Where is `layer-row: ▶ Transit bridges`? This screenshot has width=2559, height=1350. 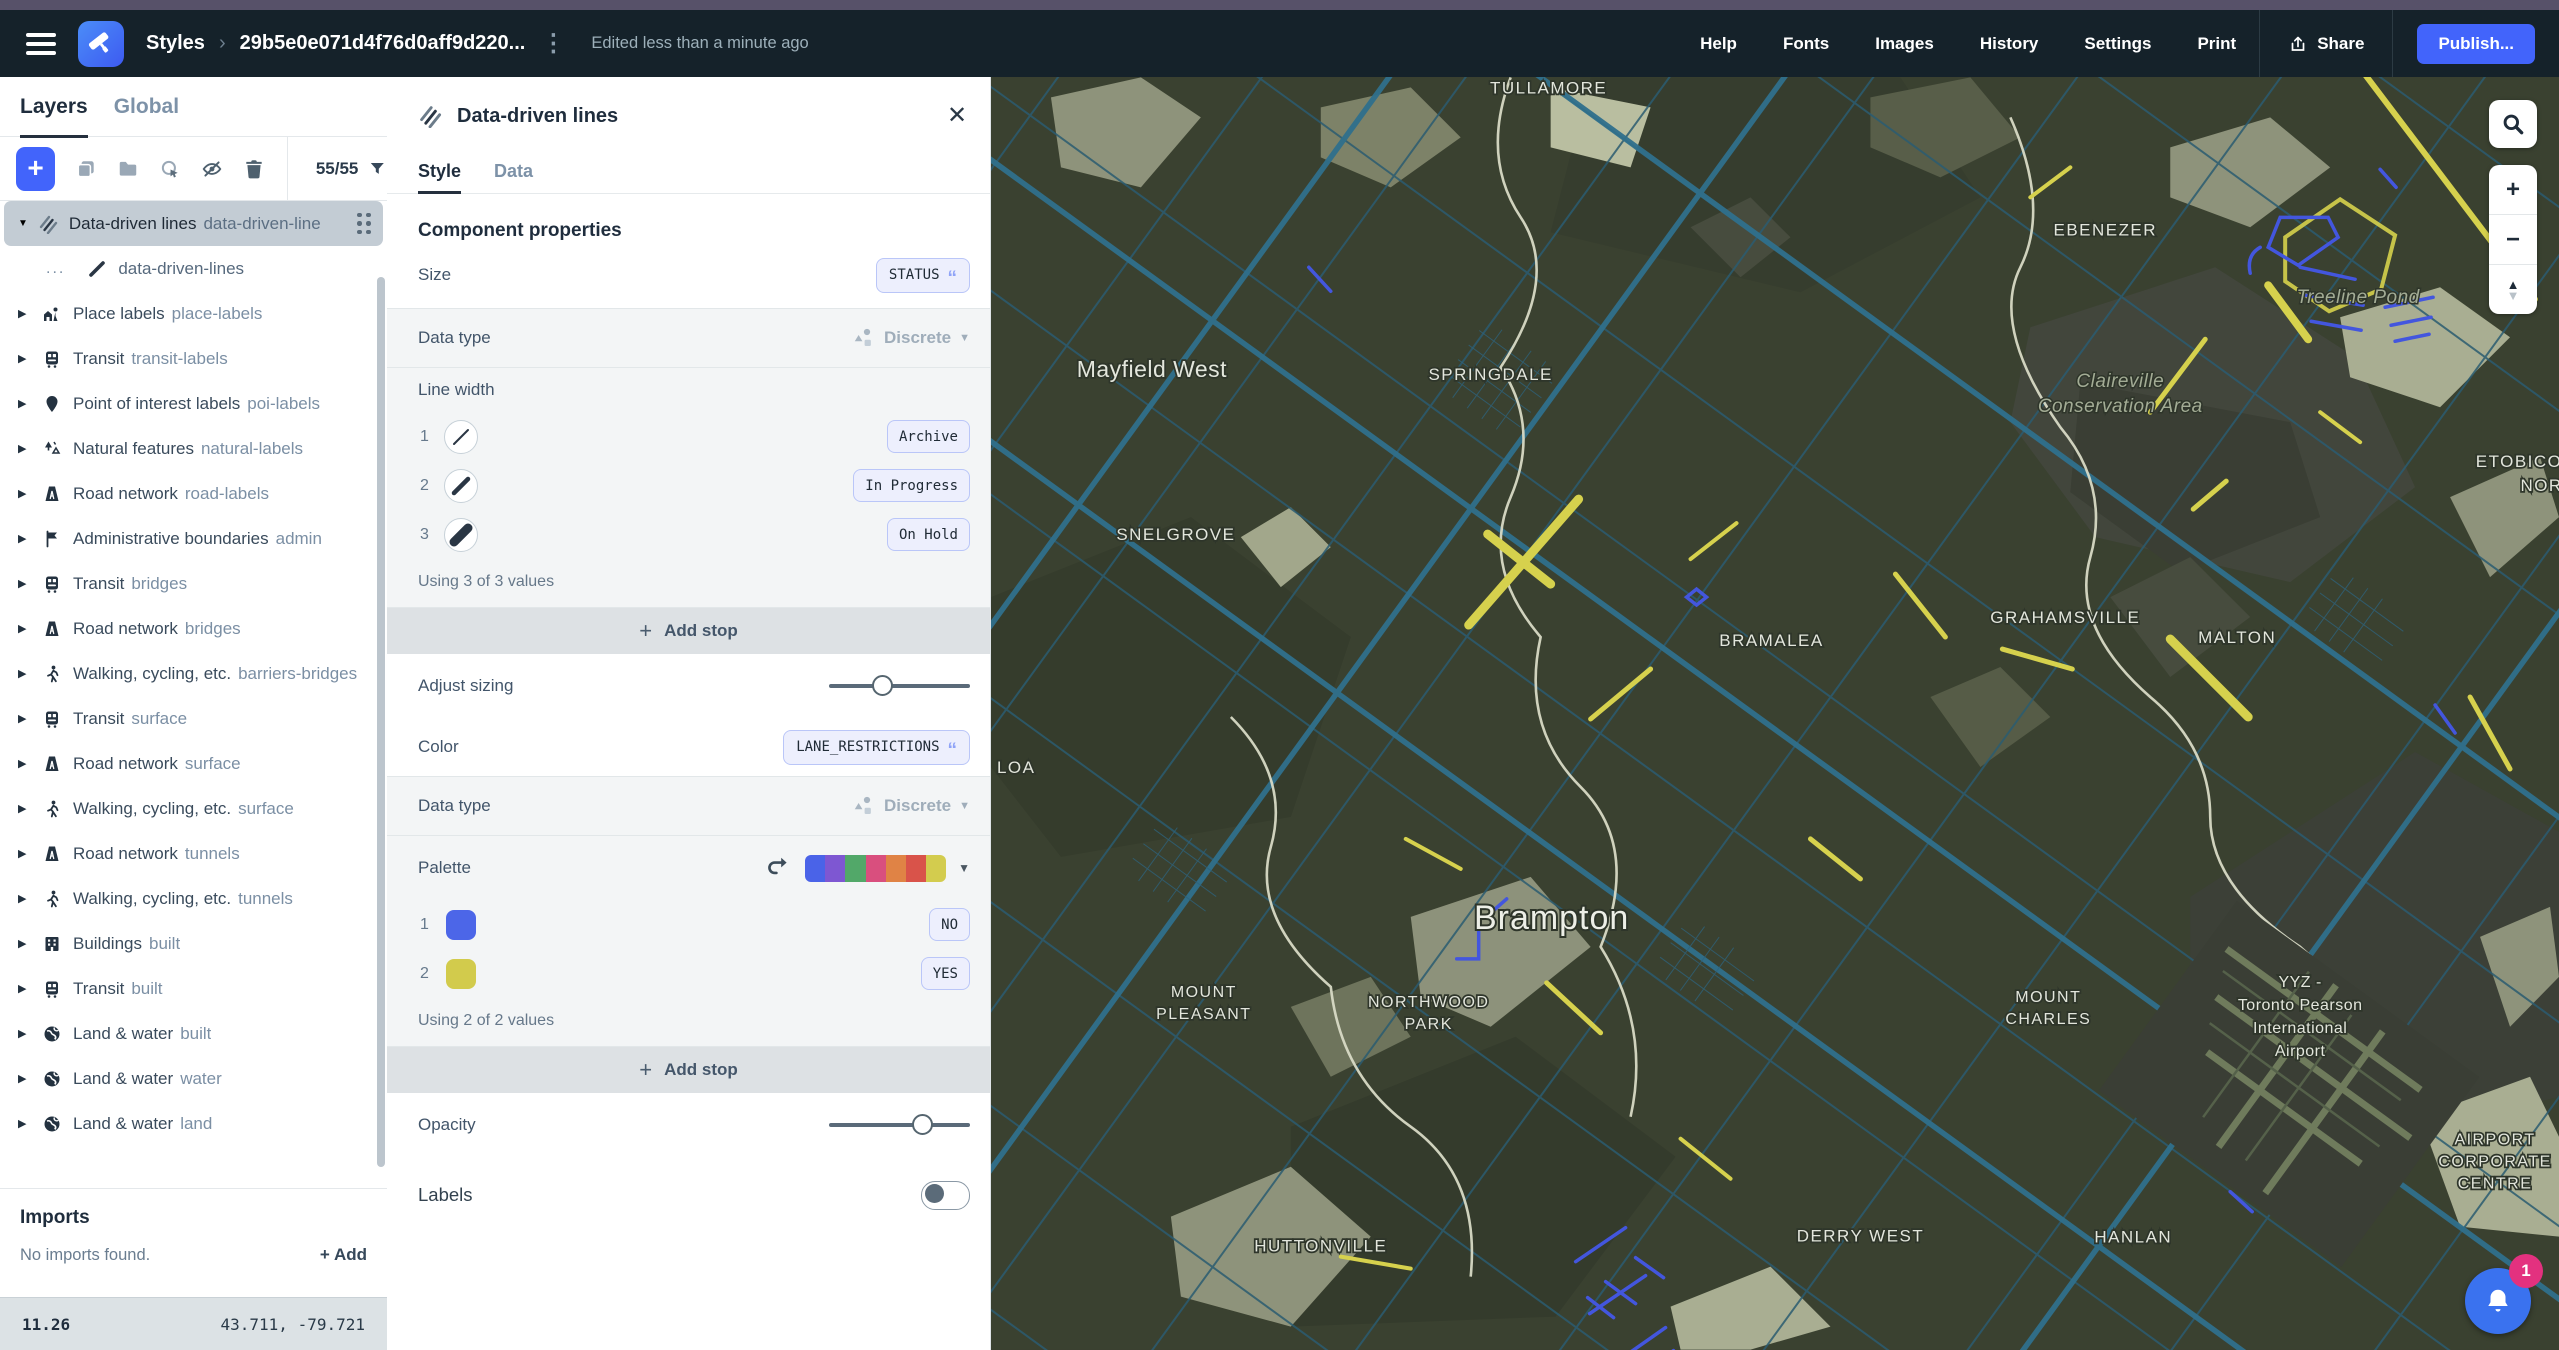
layer-row: ▶ Transit bridges is located at coordinates (193, 583).